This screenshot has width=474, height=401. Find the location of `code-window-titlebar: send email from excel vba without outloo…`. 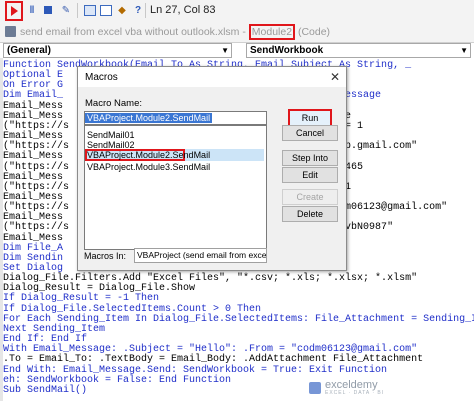

code-window-titlebar: send email from excel vba without outloo… is located at coordinates (237, 32).